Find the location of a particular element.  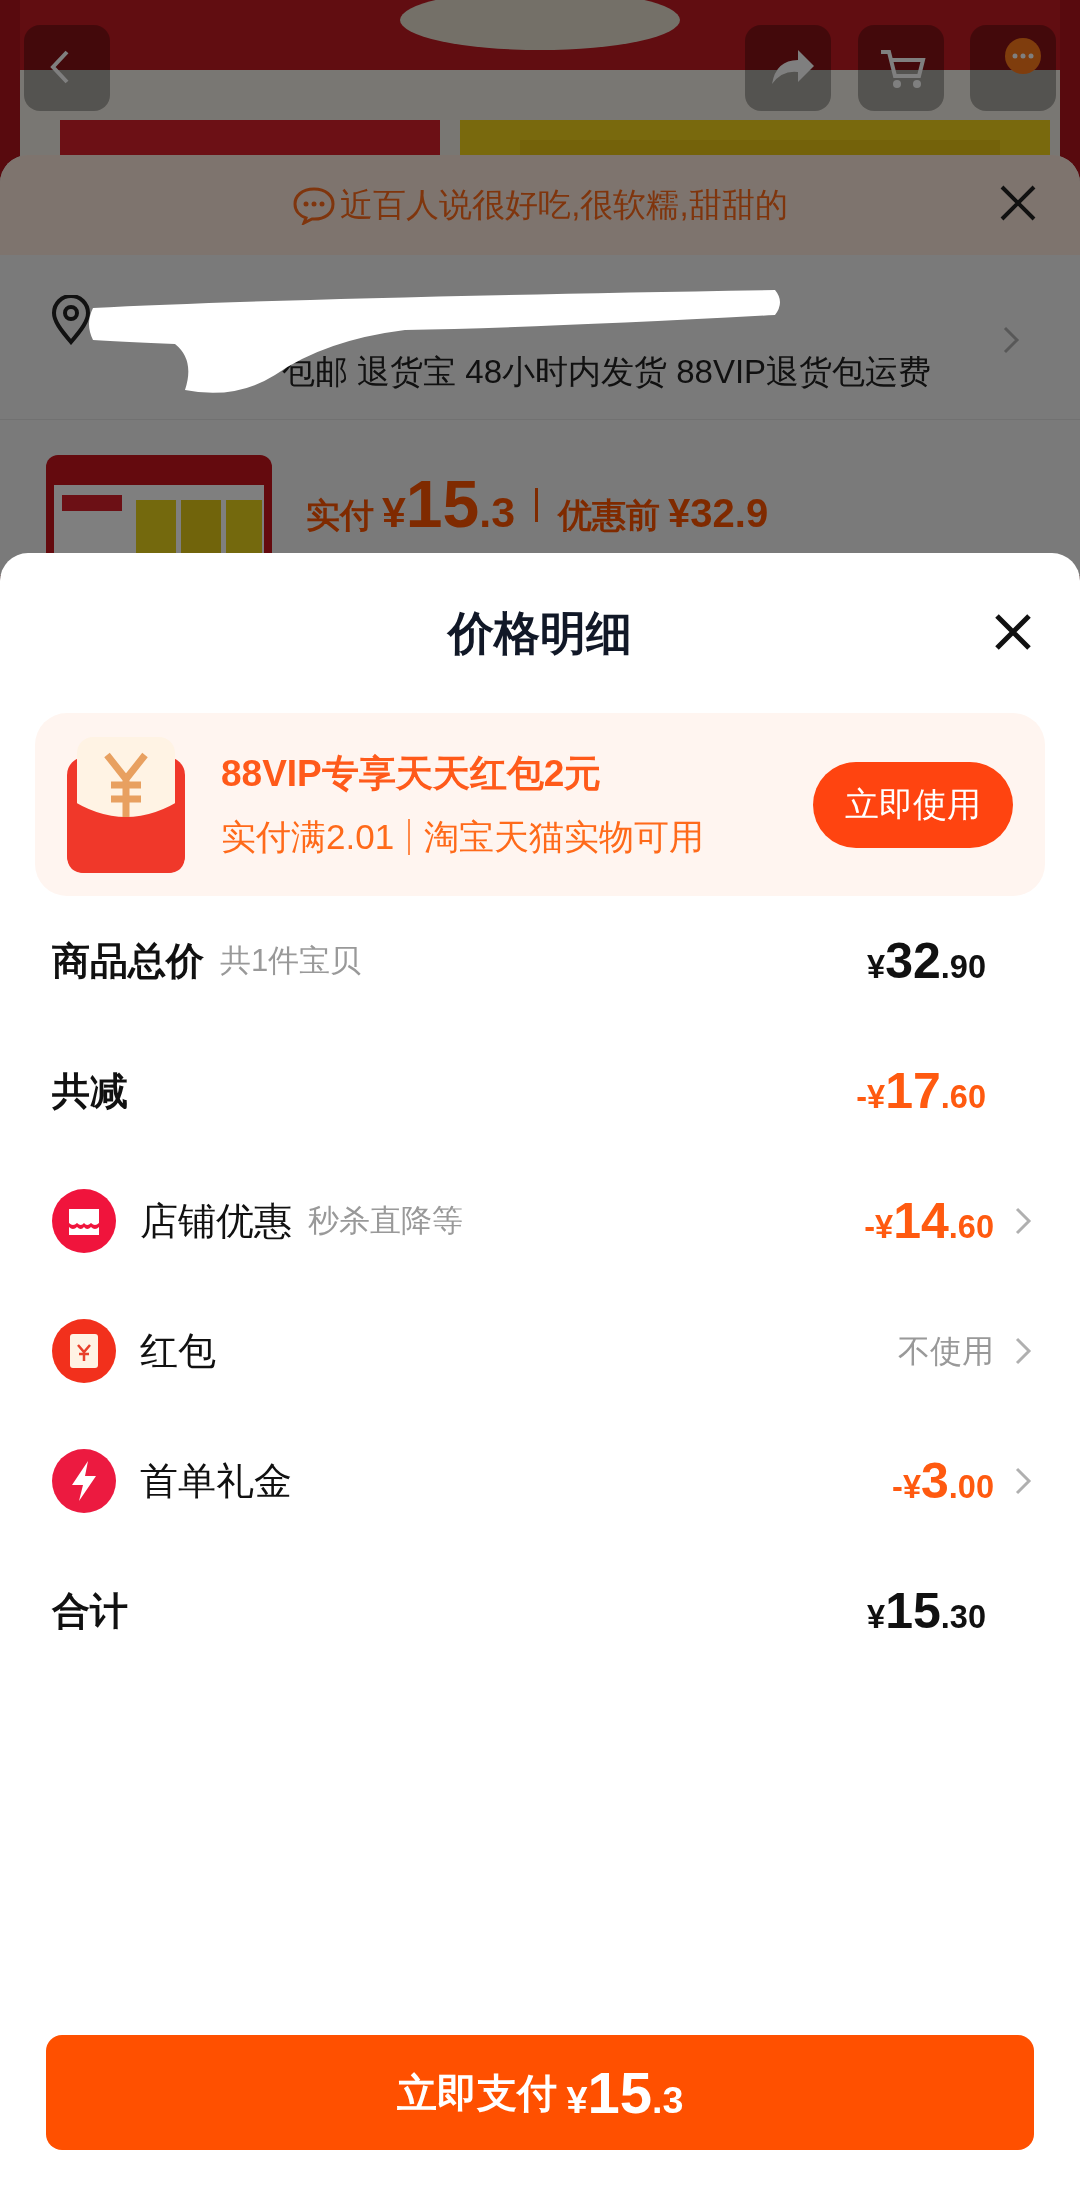

store-icon is located at coordinates (84, 1221).